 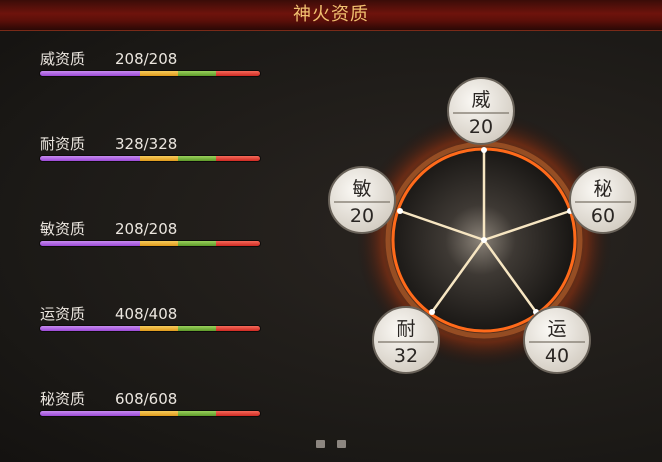 I want to click on node-name: 运, so click(x=556, y=329).